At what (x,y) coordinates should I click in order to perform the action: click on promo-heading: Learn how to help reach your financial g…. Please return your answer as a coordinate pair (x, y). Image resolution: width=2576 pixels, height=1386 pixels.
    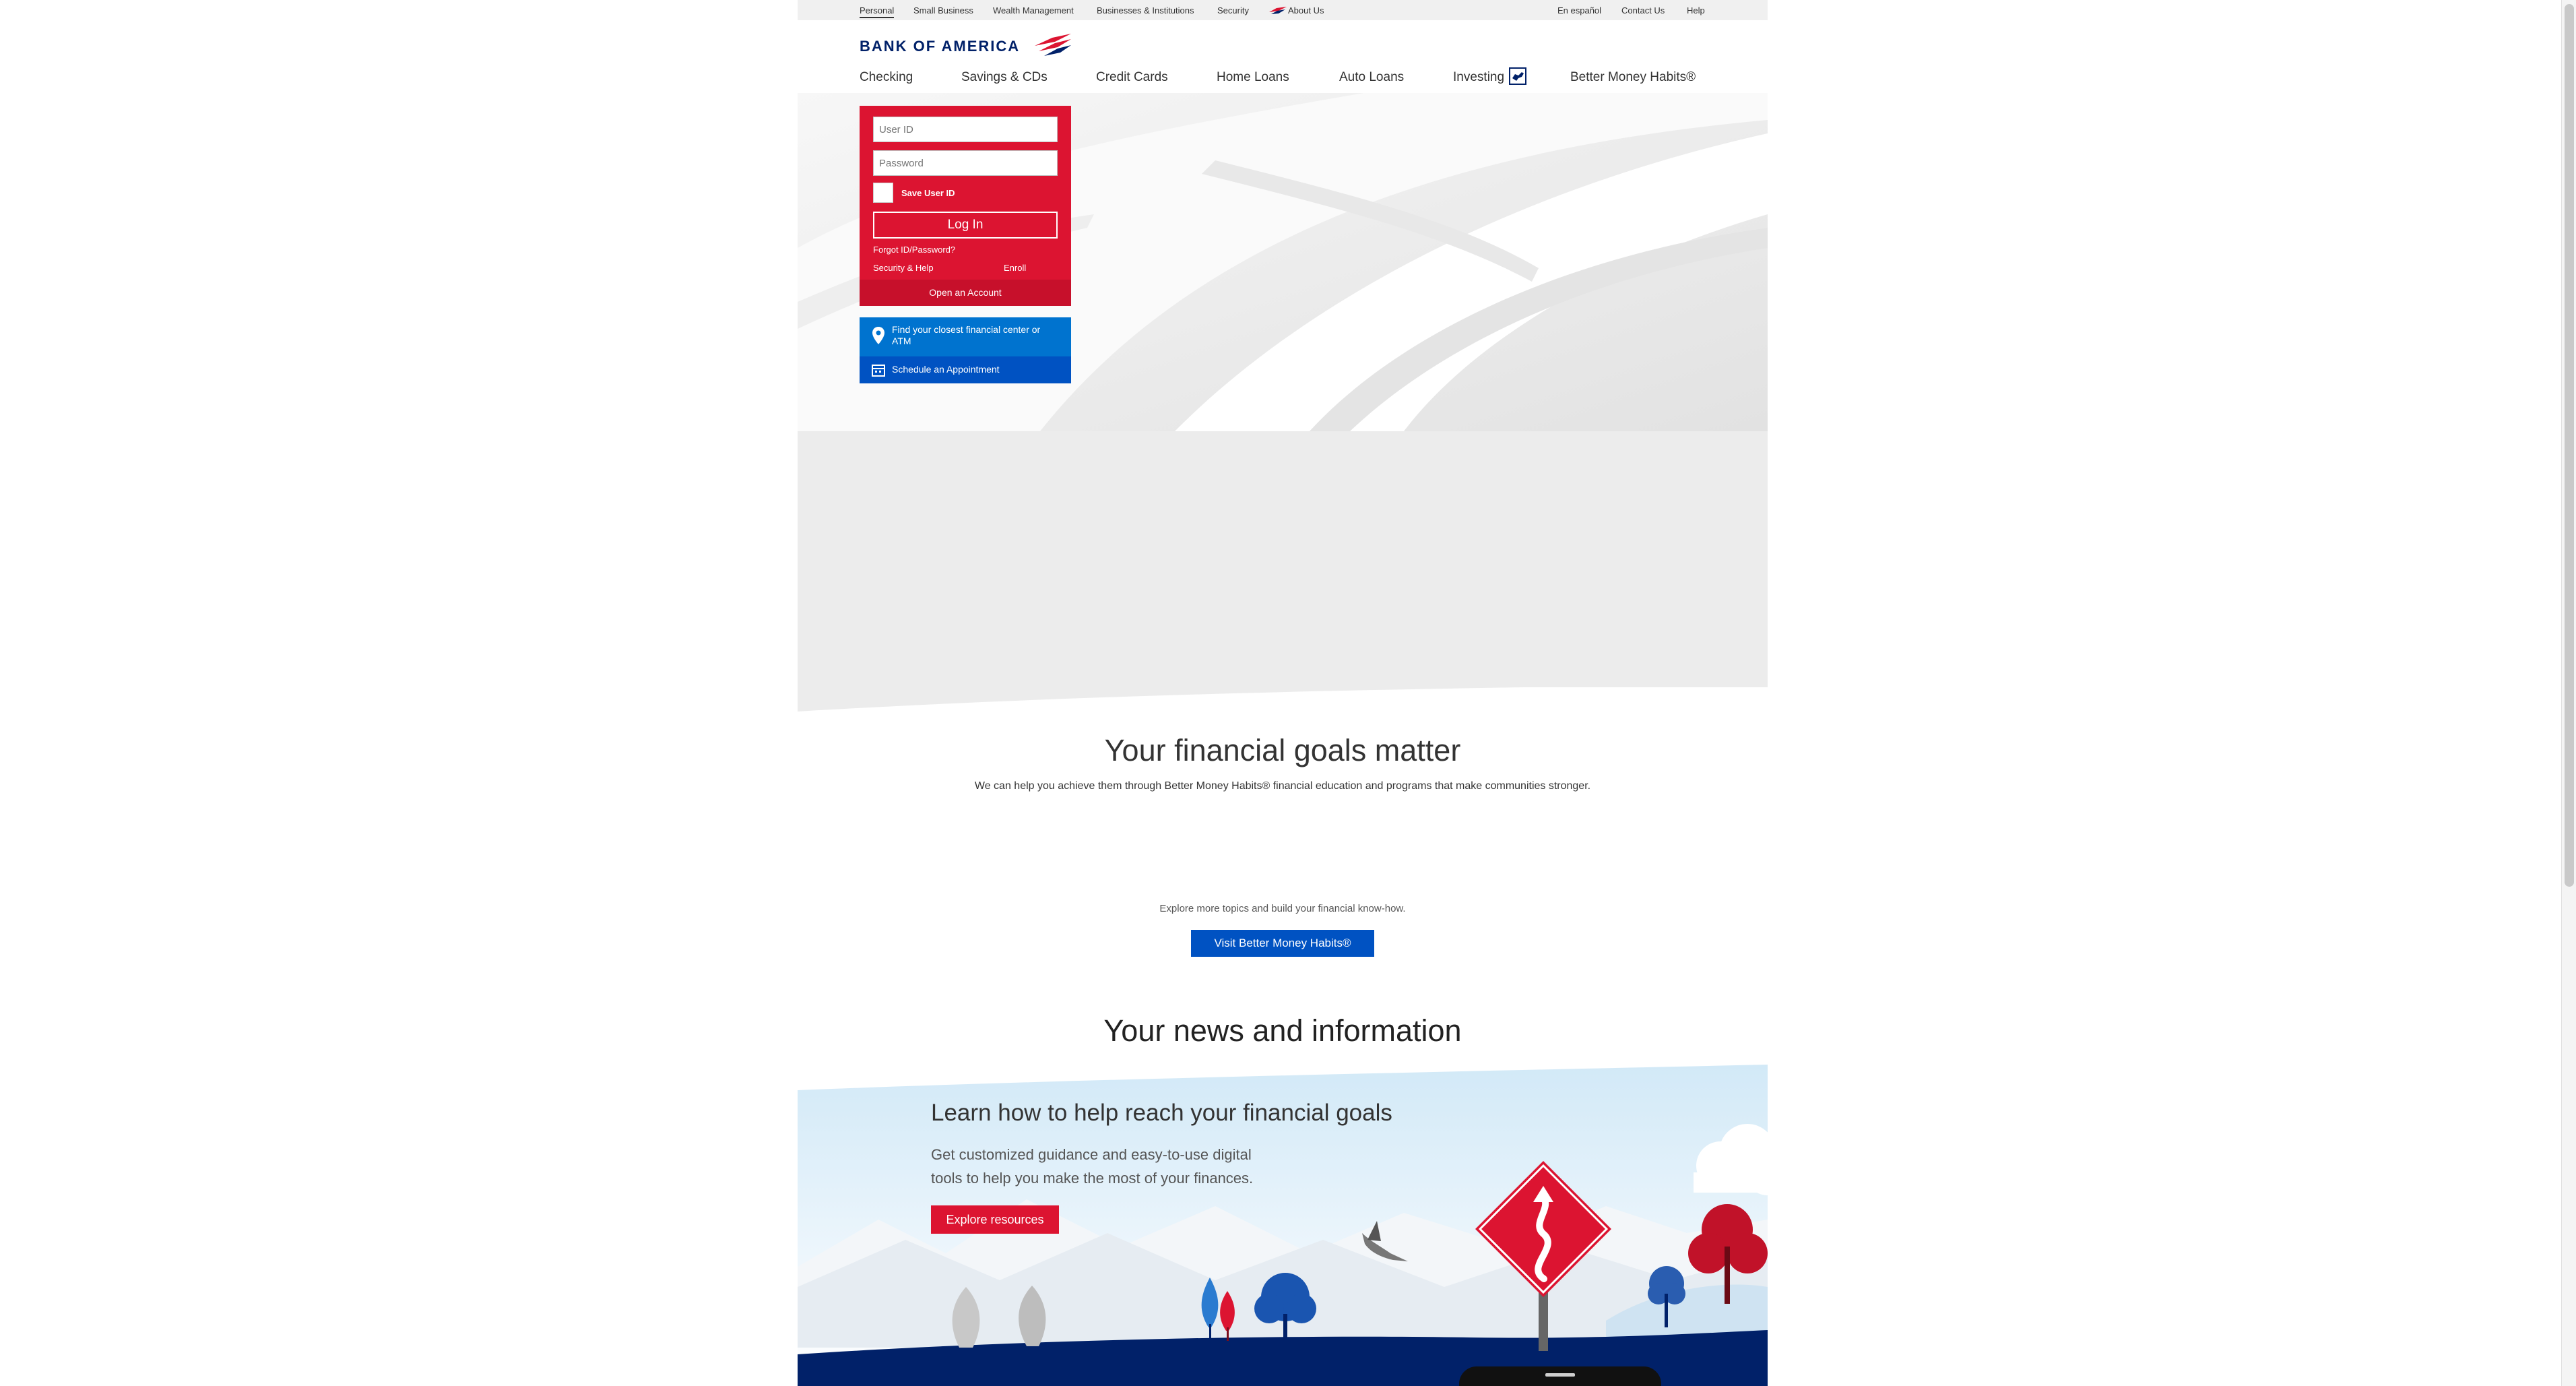
    Looking at the image, I should click on (1161, 1113).